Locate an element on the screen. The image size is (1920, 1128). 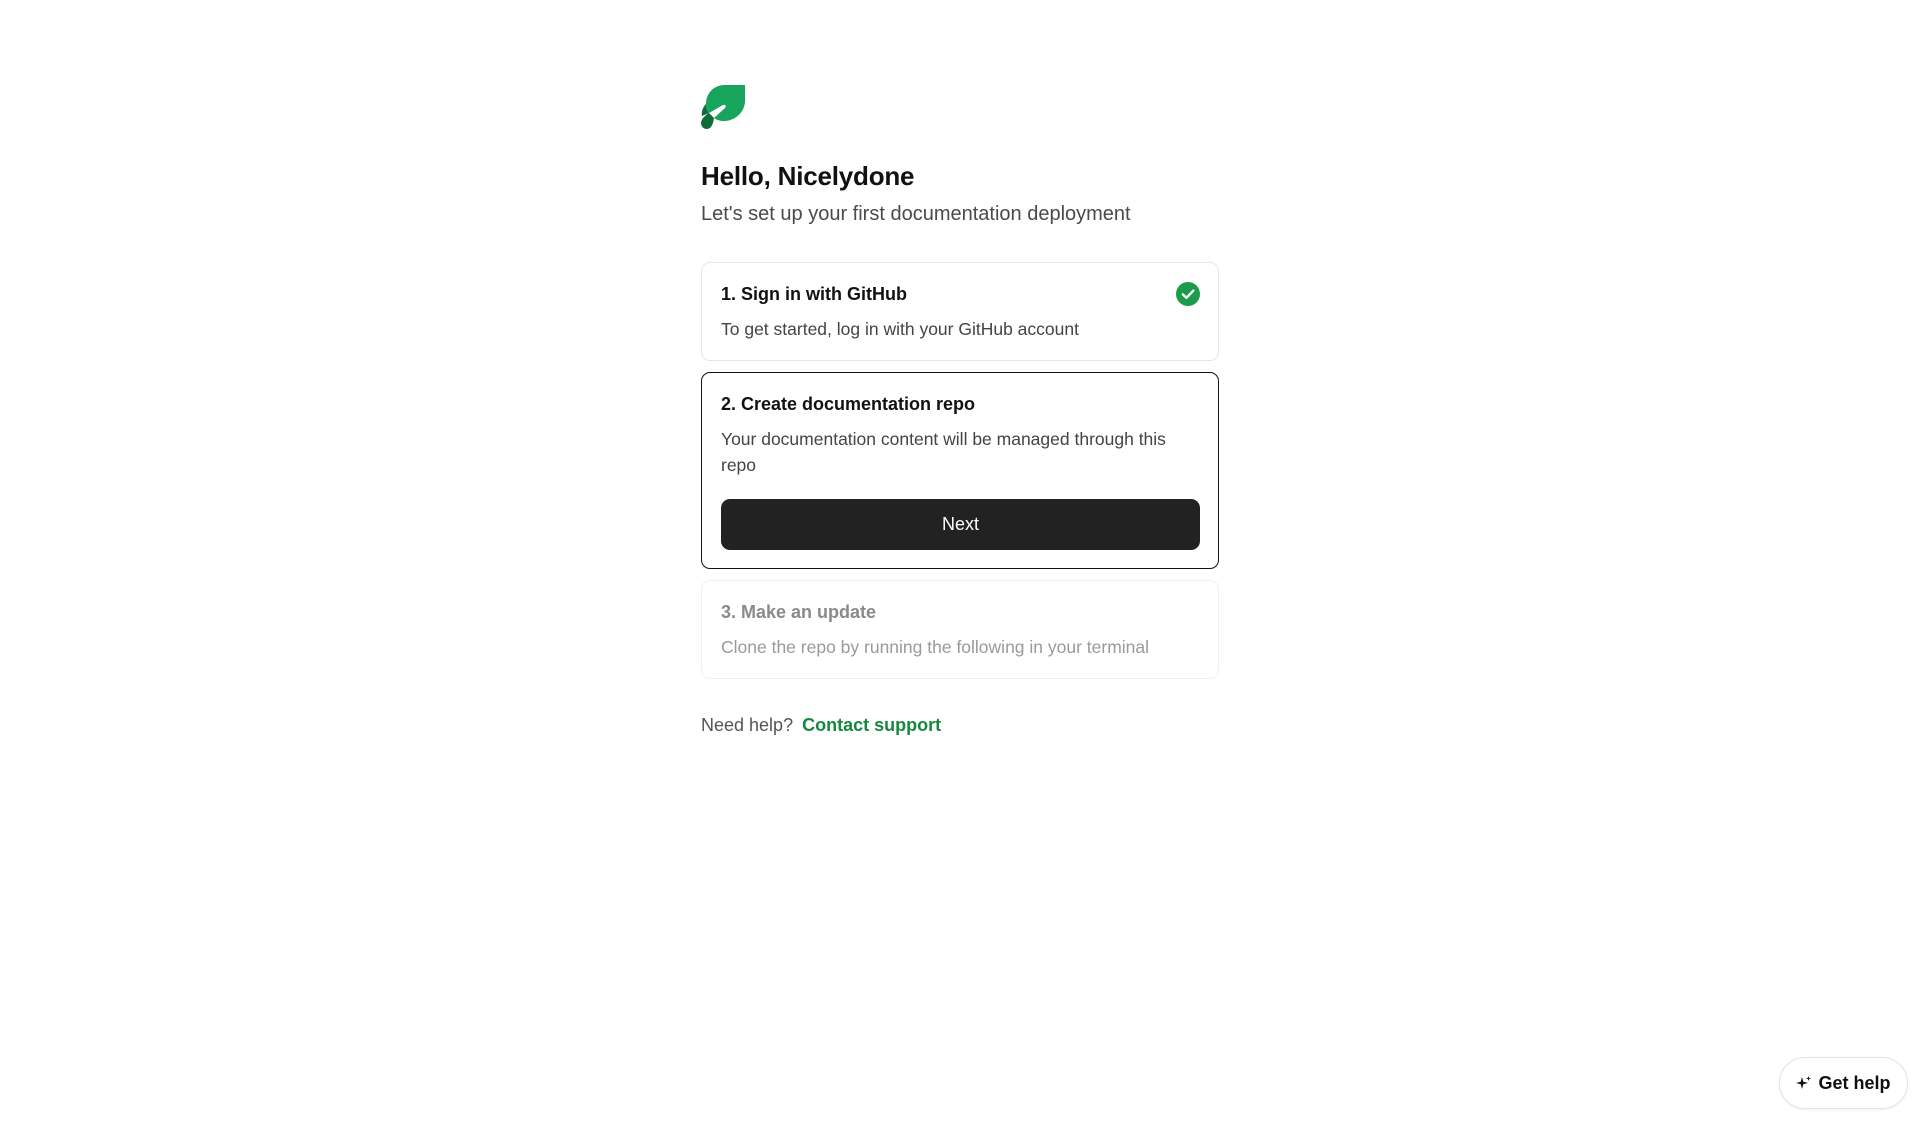
leaf-logo-icon is located at coordinates (723, 107).